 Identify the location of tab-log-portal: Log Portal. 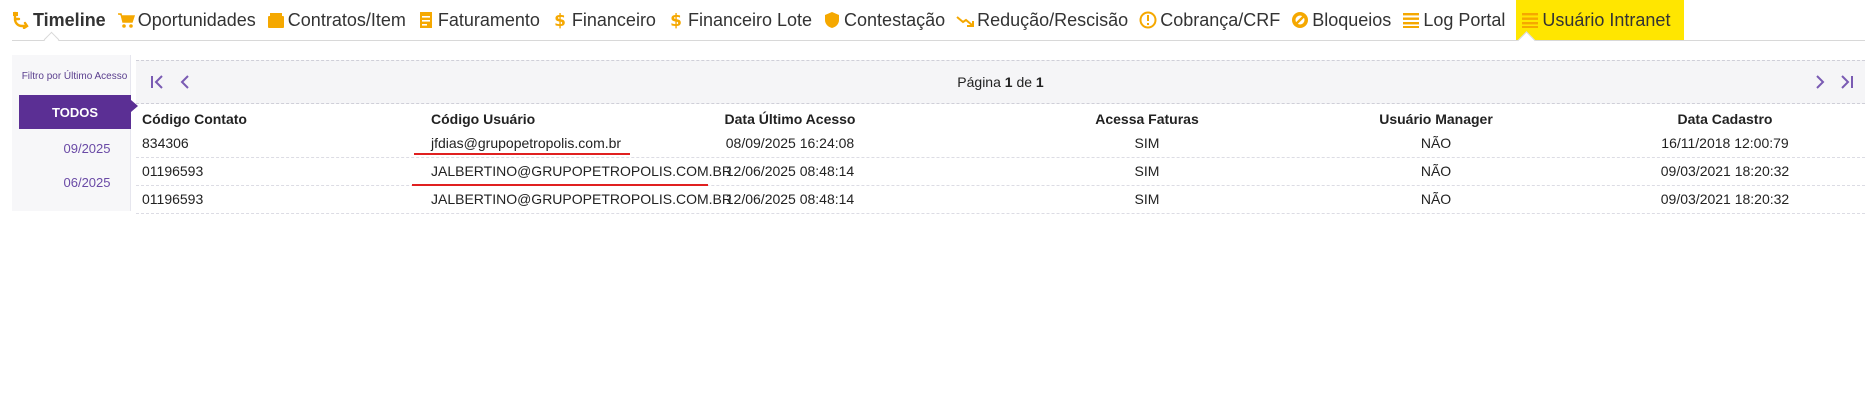
(1453, 20).